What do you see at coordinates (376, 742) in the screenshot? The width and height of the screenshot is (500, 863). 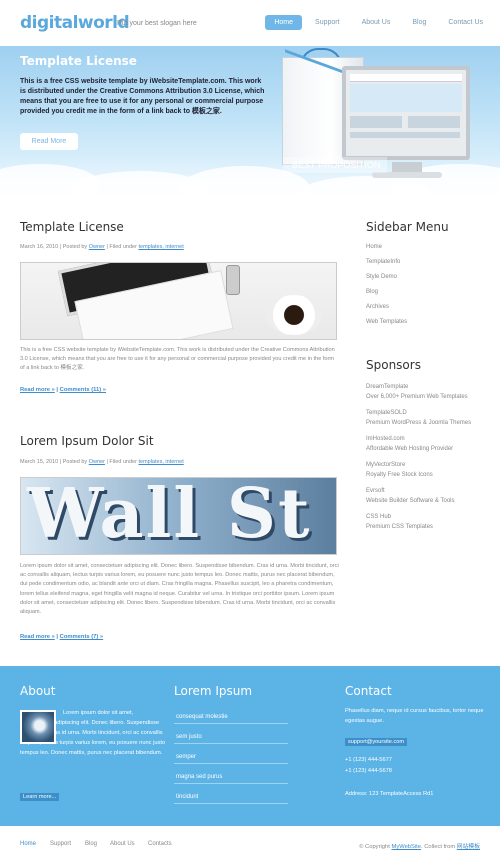 I see `contact-email: support@yoursite.com` at bounding box center [376, 742].